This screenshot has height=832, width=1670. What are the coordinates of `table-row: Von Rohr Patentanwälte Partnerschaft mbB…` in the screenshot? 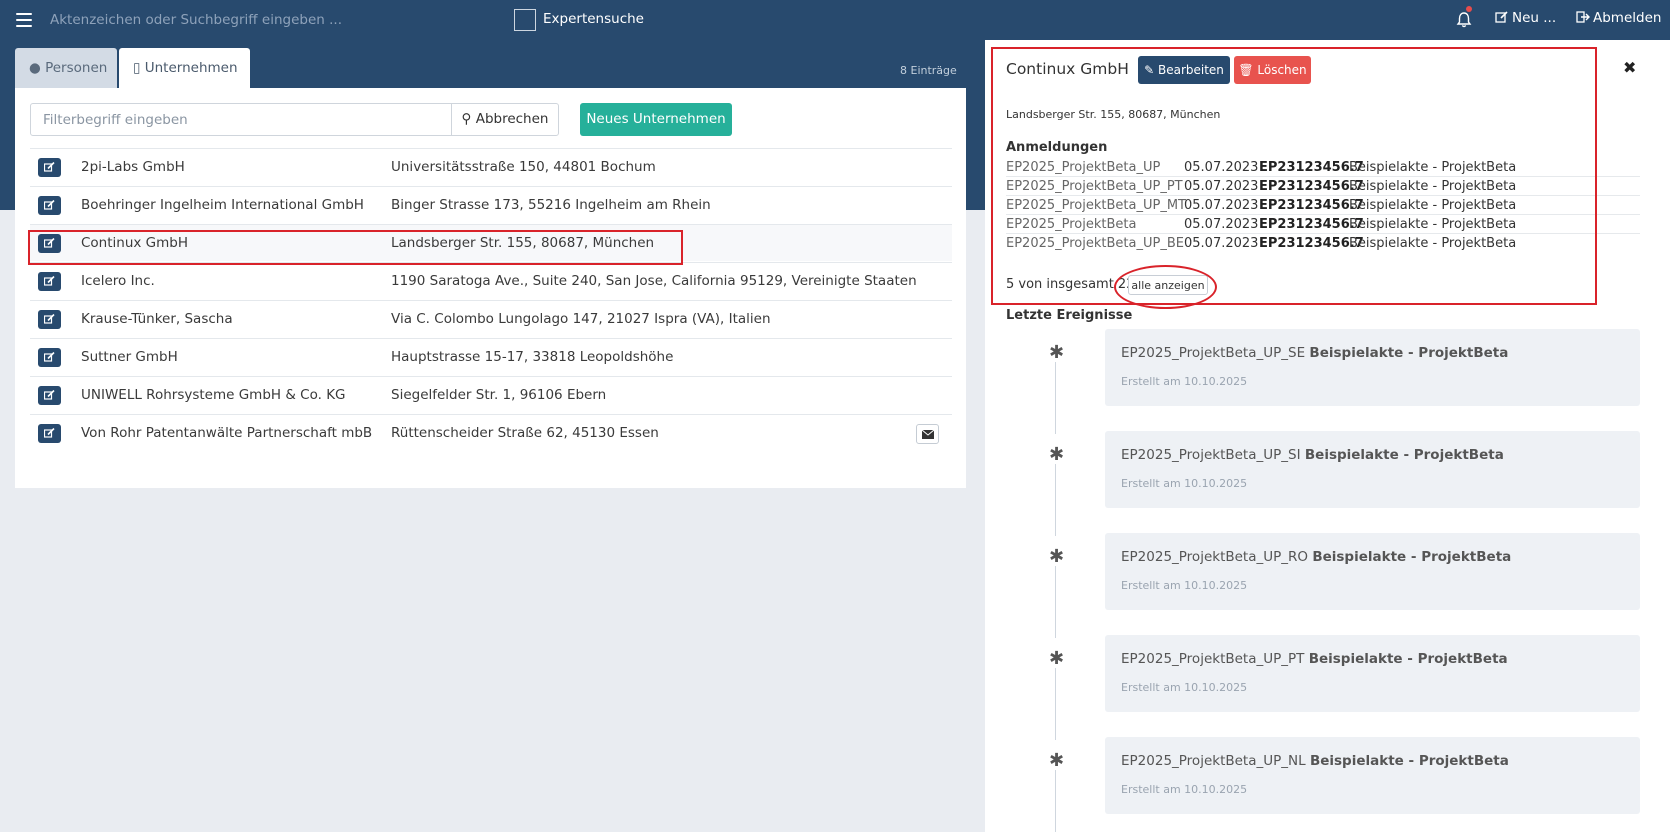 It's located at (491, 432).